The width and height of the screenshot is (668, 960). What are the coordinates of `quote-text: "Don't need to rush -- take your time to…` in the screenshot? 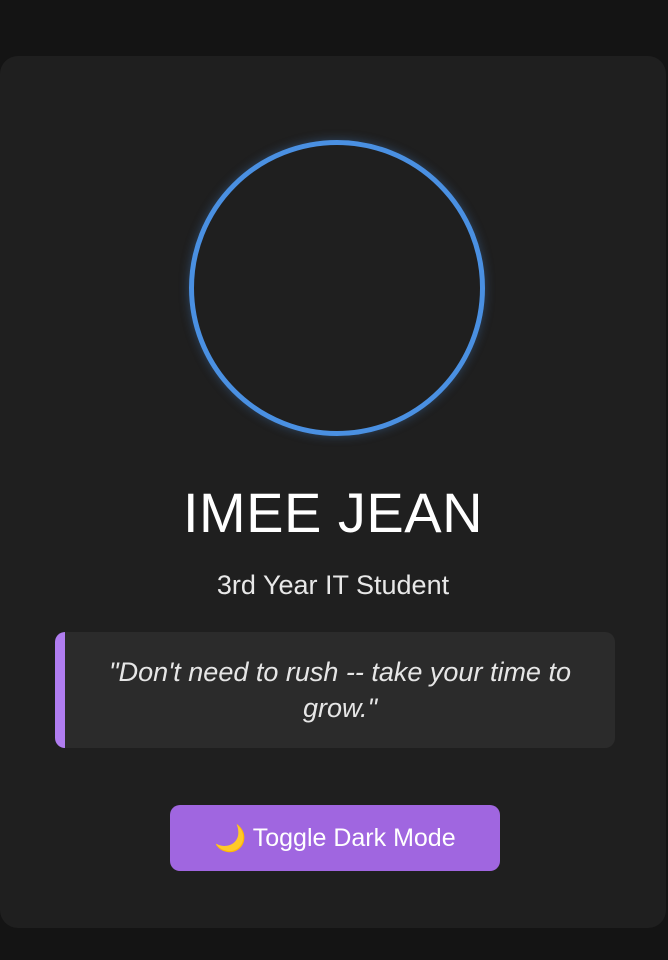 It's located at (340, 690).